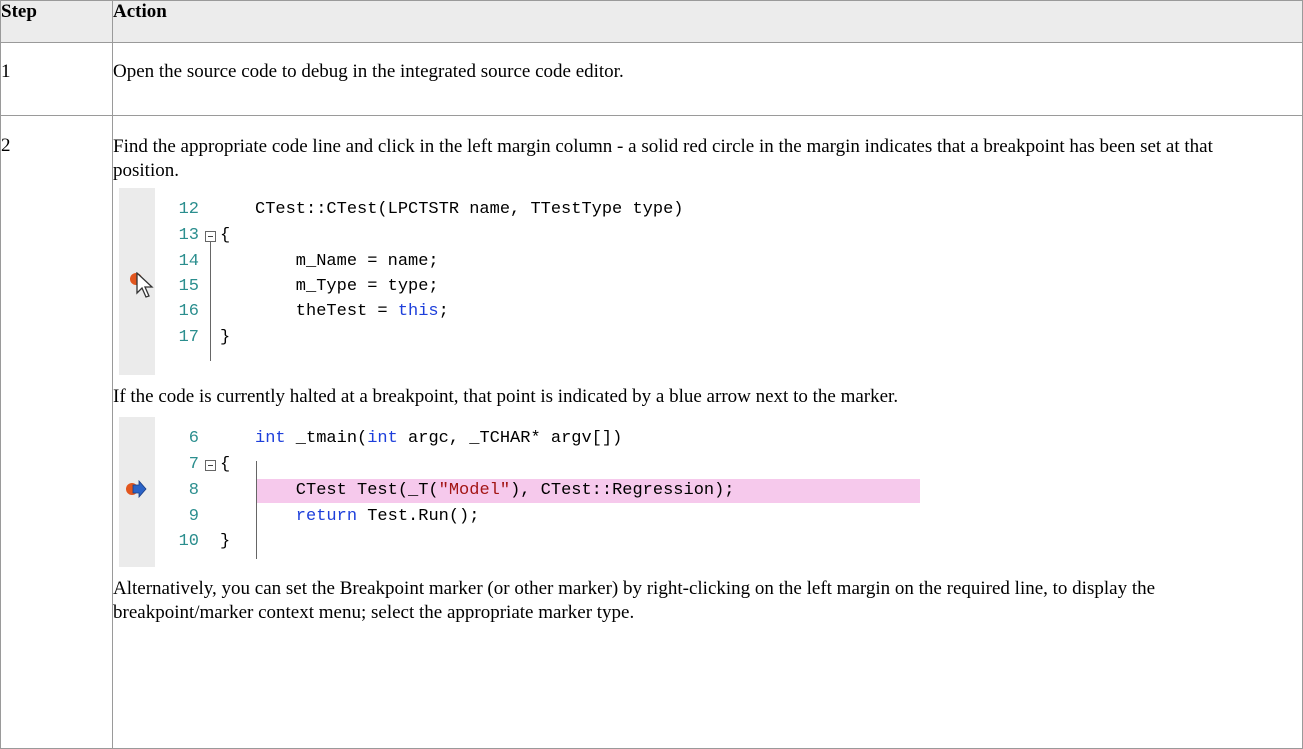  I want to click on table-header: Step Action, so click(651, 21).